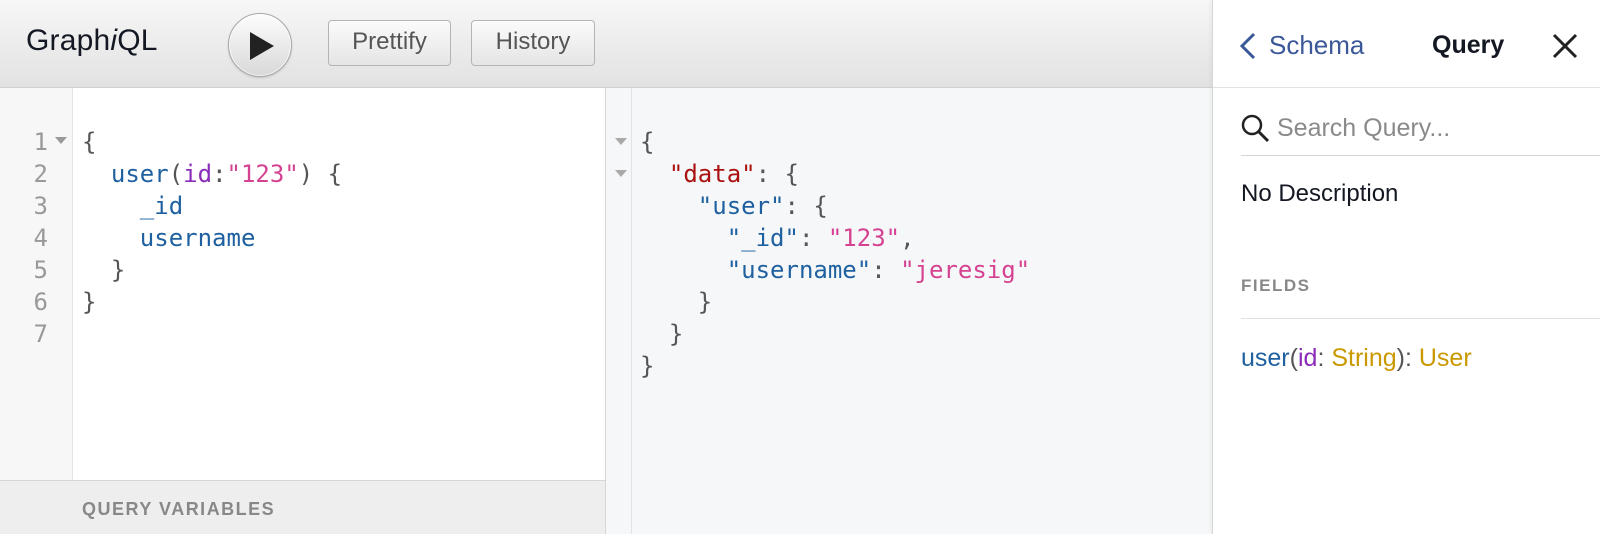 The width and height of the screenshot is (1600, 534). I want to click on result-line: "username": "jeresig", so click(835, 270).